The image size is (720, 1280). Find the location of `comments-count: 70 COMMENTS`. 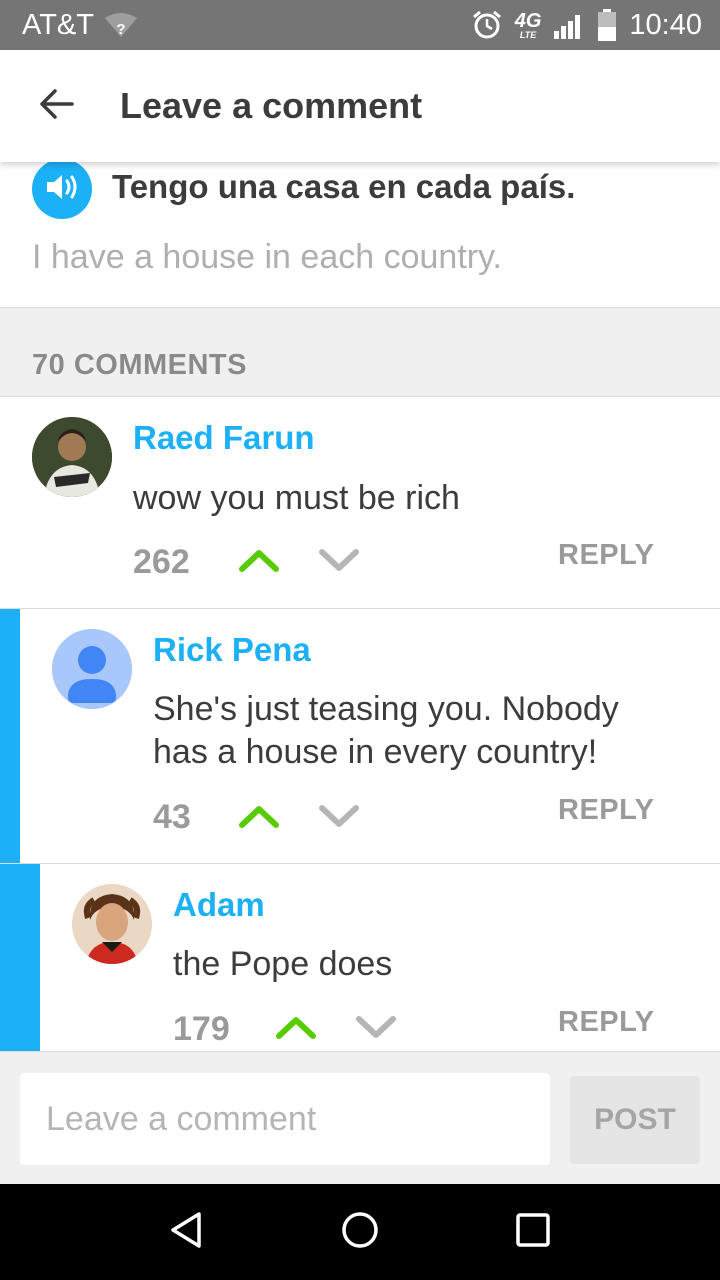

comments-count: 70 COMMENTS is located at coordinates (139, 365).